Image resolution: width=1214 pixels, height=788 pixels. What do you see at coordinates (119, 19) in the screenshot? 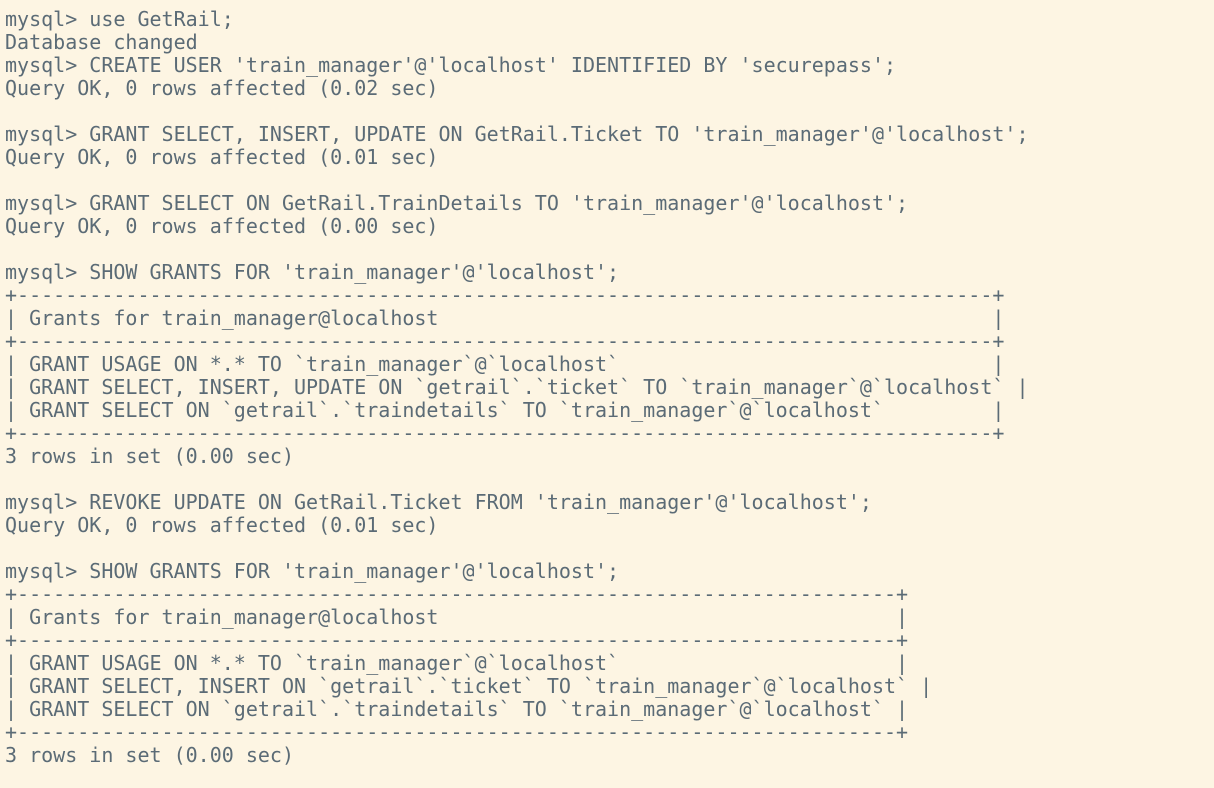
I see `prompt-line: mysql> use GetRail;` at bounding box center [119, 19].